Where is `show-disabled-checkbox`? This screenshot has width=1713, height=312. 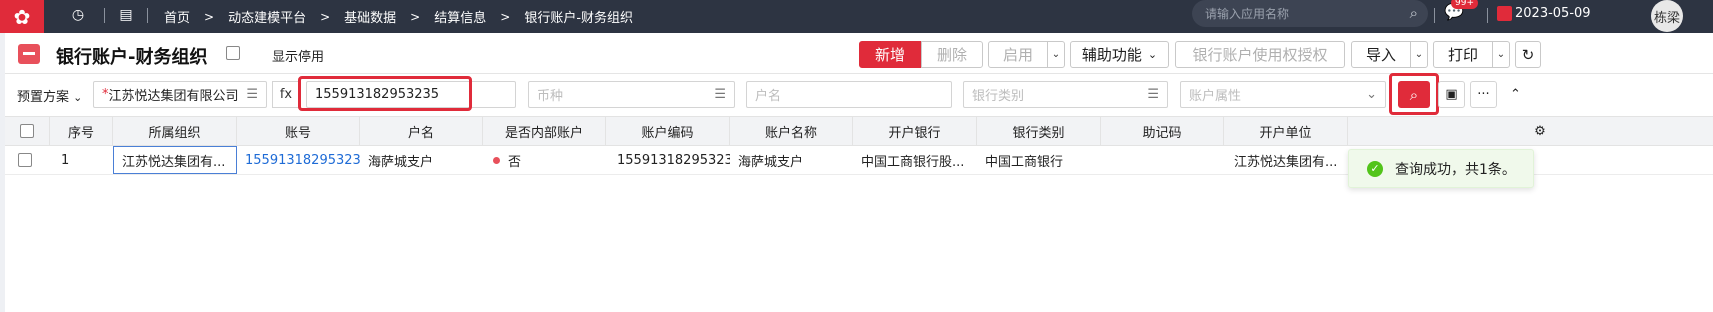 show-disabled-checkbox is located at coordinates (233, 53).